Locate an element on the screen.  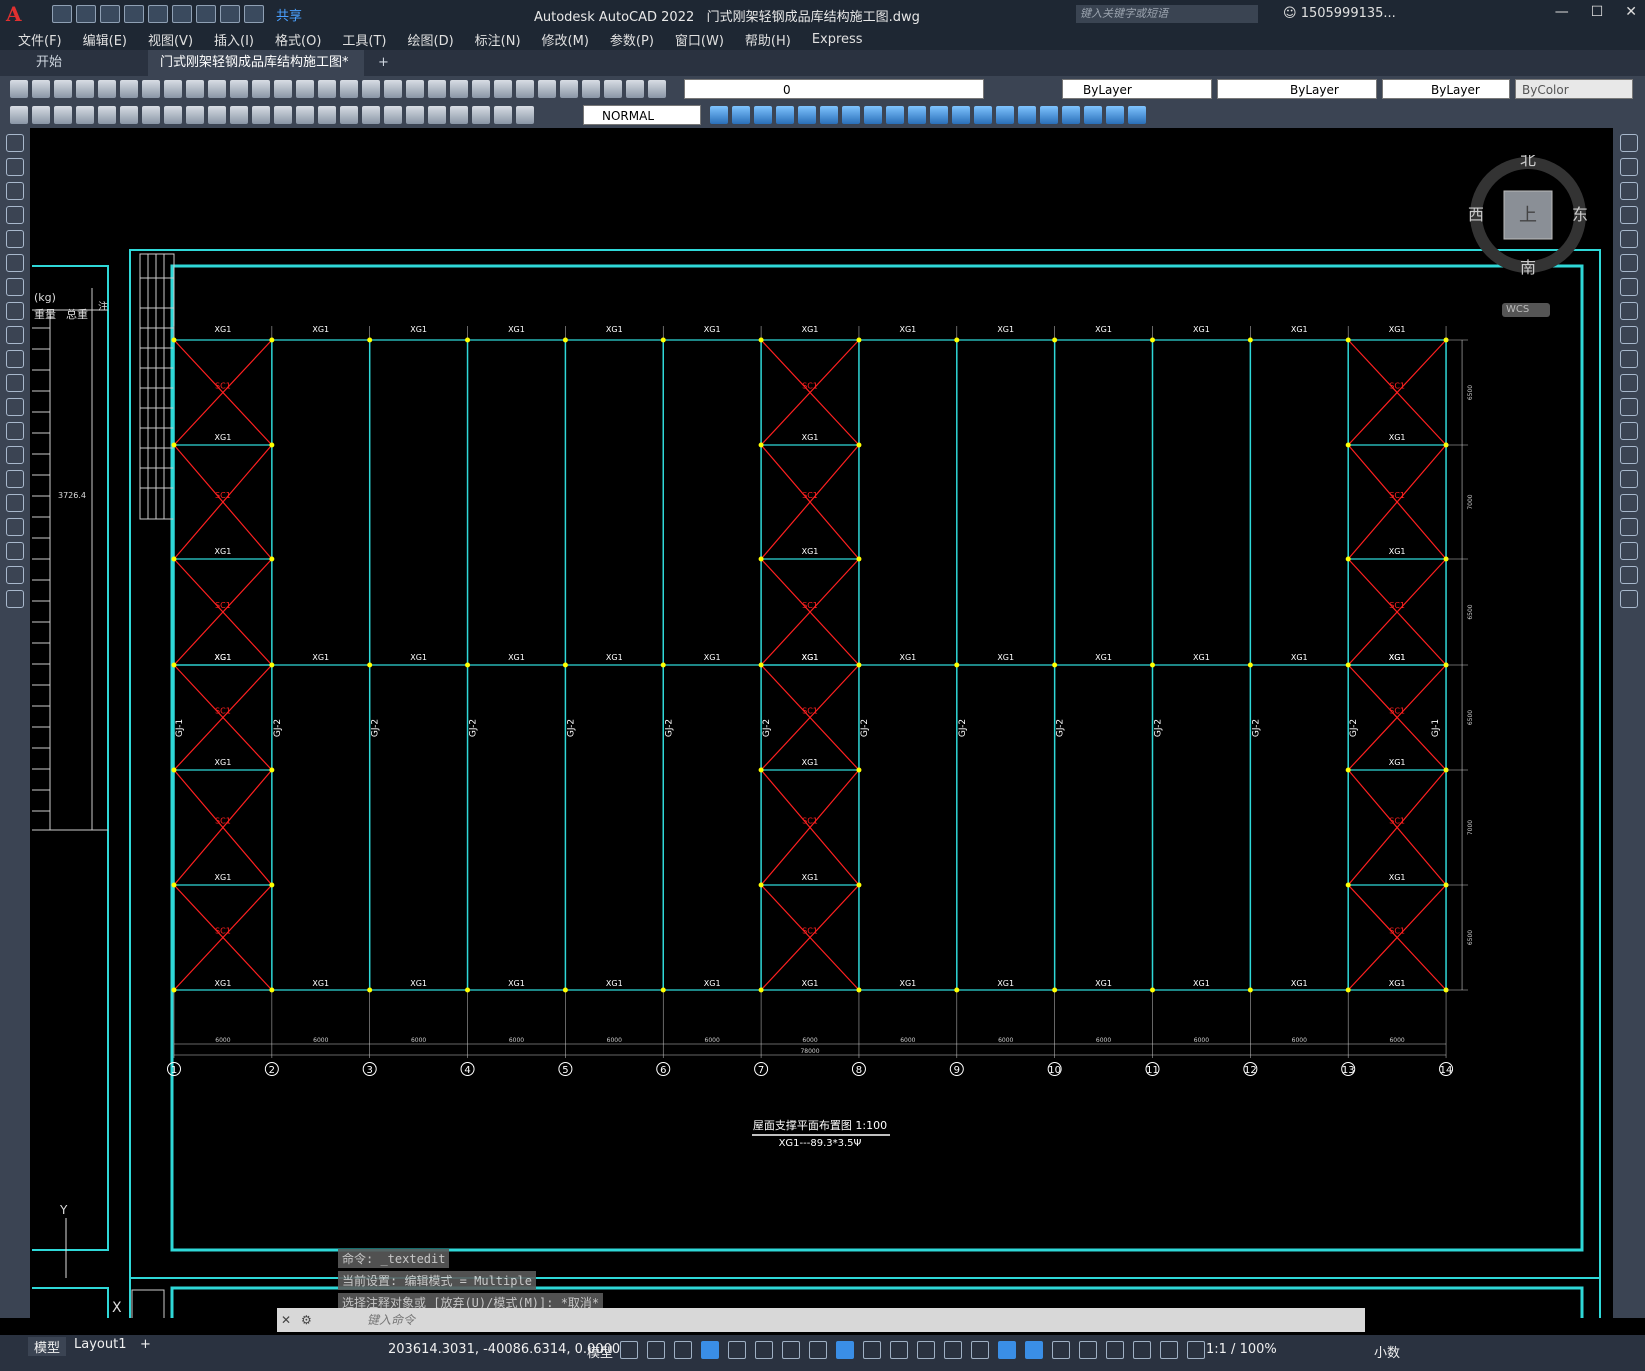
menu-item-2: 视图(V) is located at coordinates (170, 39).